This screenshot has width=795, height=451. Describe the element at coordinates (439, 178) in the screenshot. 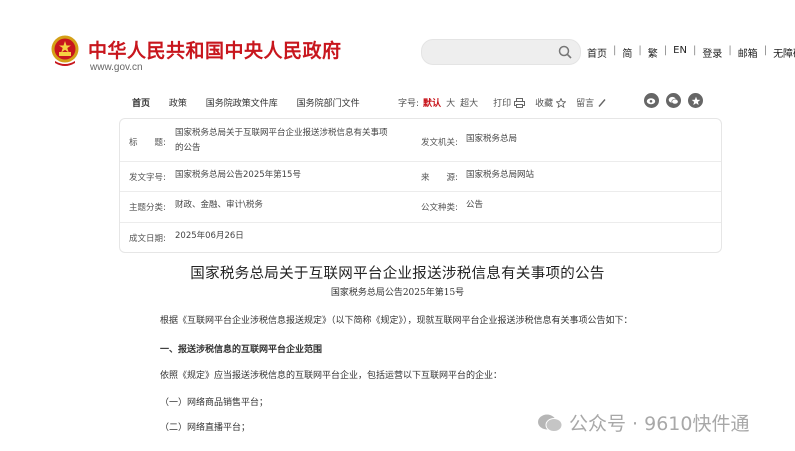

I see `source-key: 来 源:` at that location.